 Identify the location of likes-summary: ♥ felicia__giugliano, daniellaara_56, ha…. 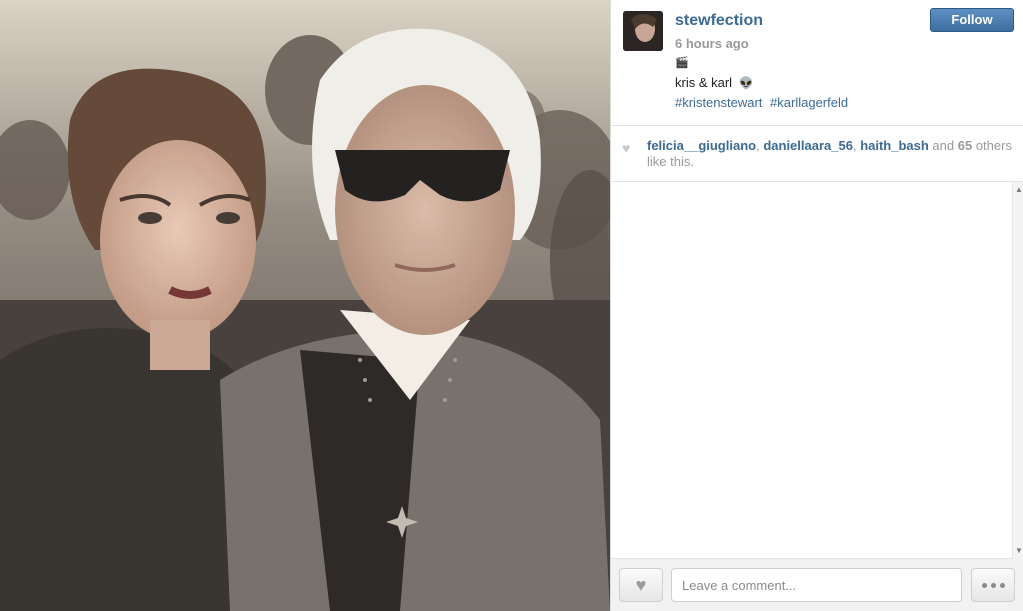
(817, 153).